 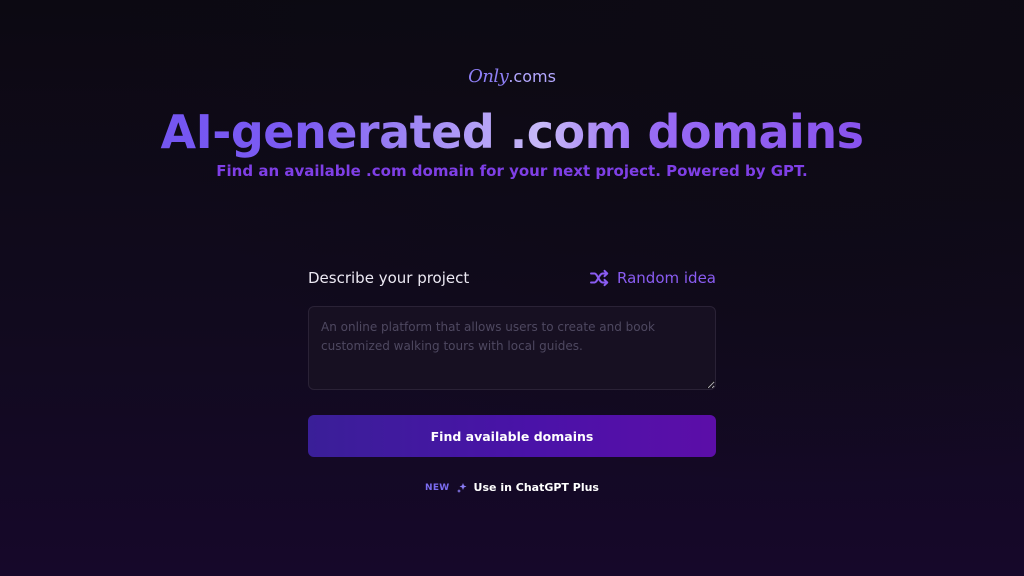 What do you see at coordinates (512, 132) in the screenshot?
I see `page-title: AI-generated .com domains` at bounding box center [512, 132].